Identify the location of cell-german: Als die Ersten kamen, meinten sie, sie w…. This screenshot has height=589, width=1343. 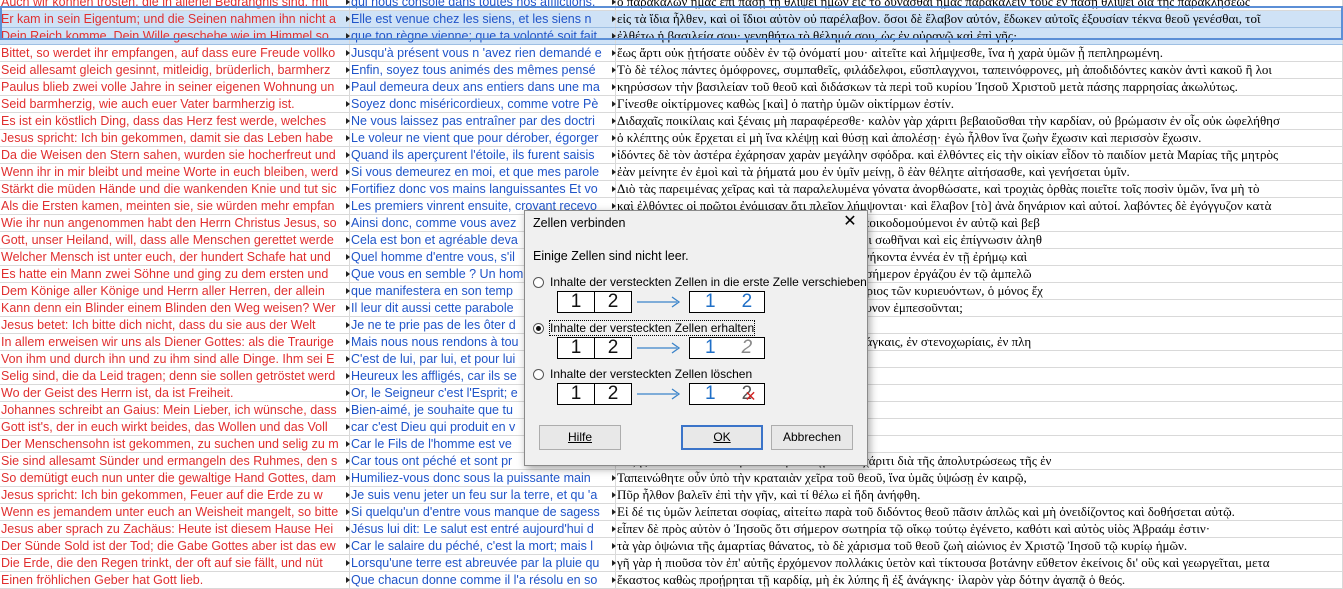
(175, 206).